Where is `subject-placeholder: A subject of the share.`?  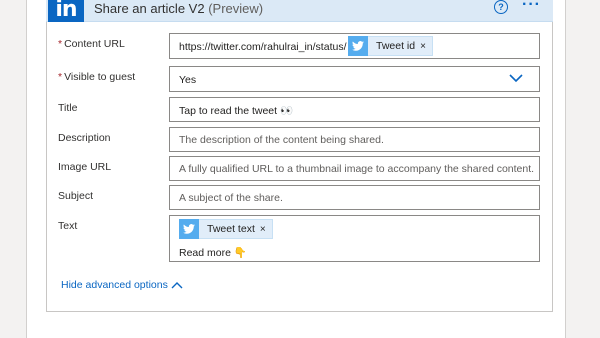 subject-placeholder: A subject of the share. is located at coordinates (231, 198).